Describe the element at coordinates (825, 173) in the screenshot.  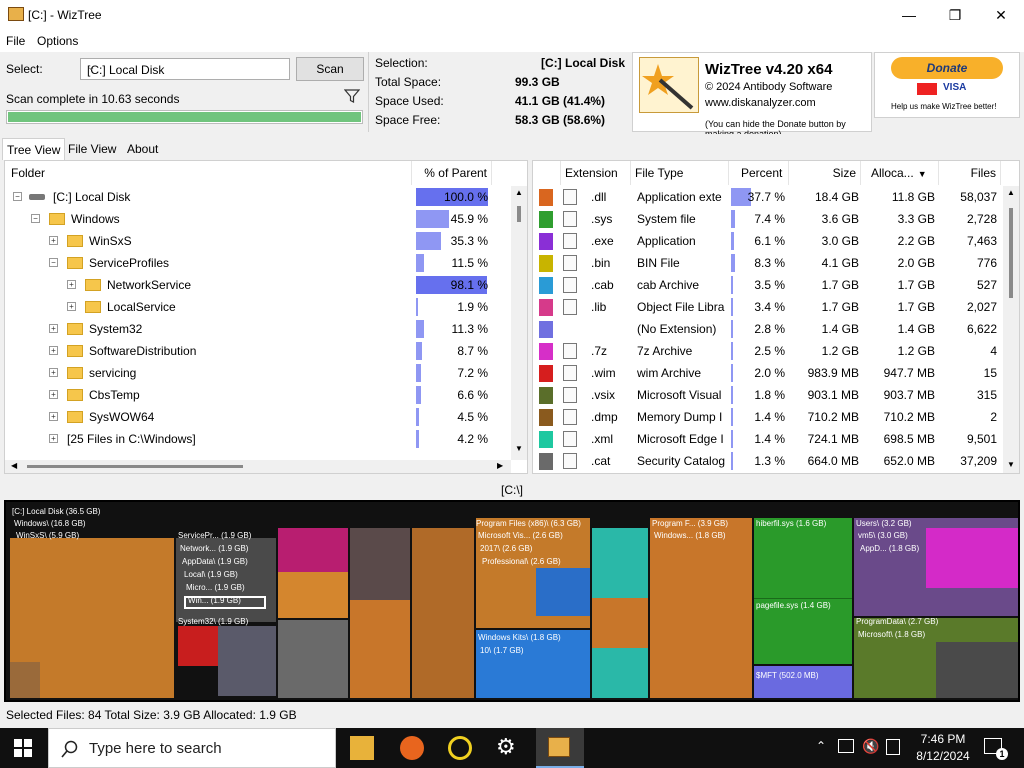
I see `column-size: Size` at that location.